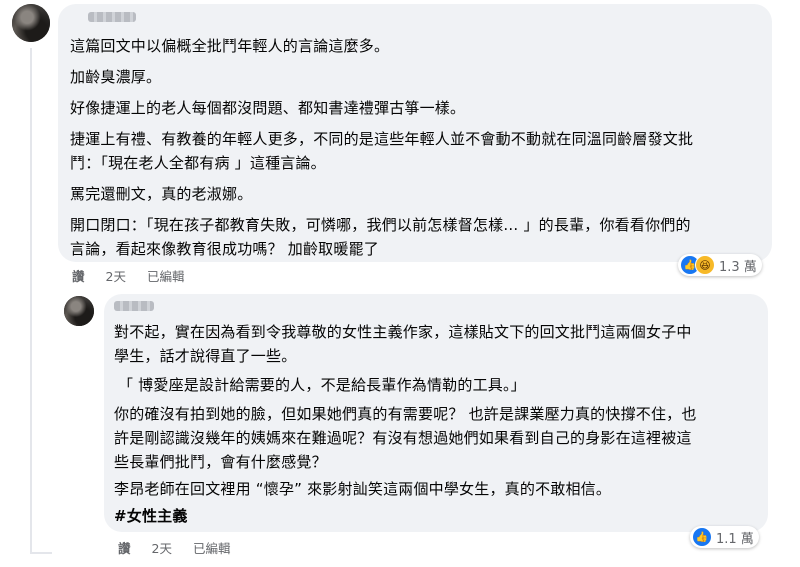 This screenshot has width=800, height=567. I want to click on reply-text: 許是剛認識沒幾年的姨媽來在難過呢？有沒有想過她們如果看到自己的身影在這裡被這, so click(403, 438).